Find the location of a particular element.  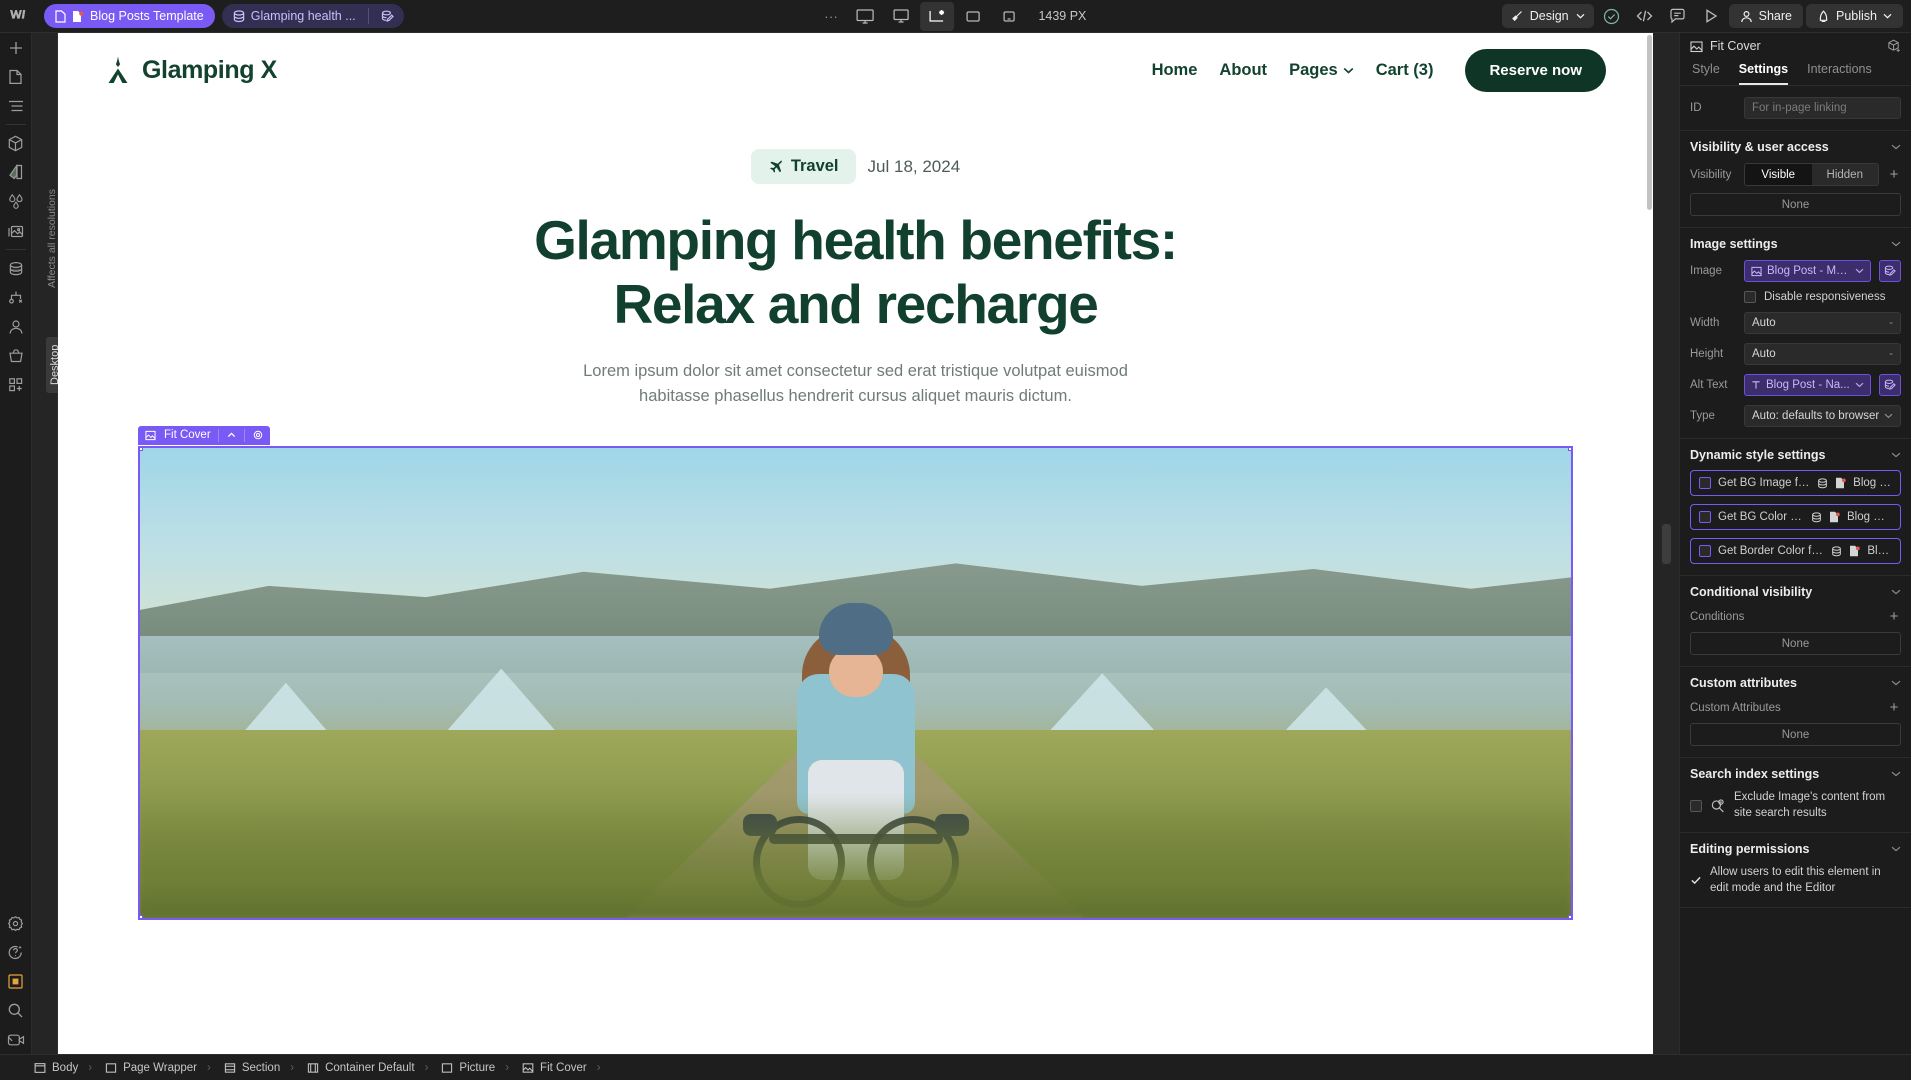

image-settings-title: Image settings is located at coordinates (1795, 244).